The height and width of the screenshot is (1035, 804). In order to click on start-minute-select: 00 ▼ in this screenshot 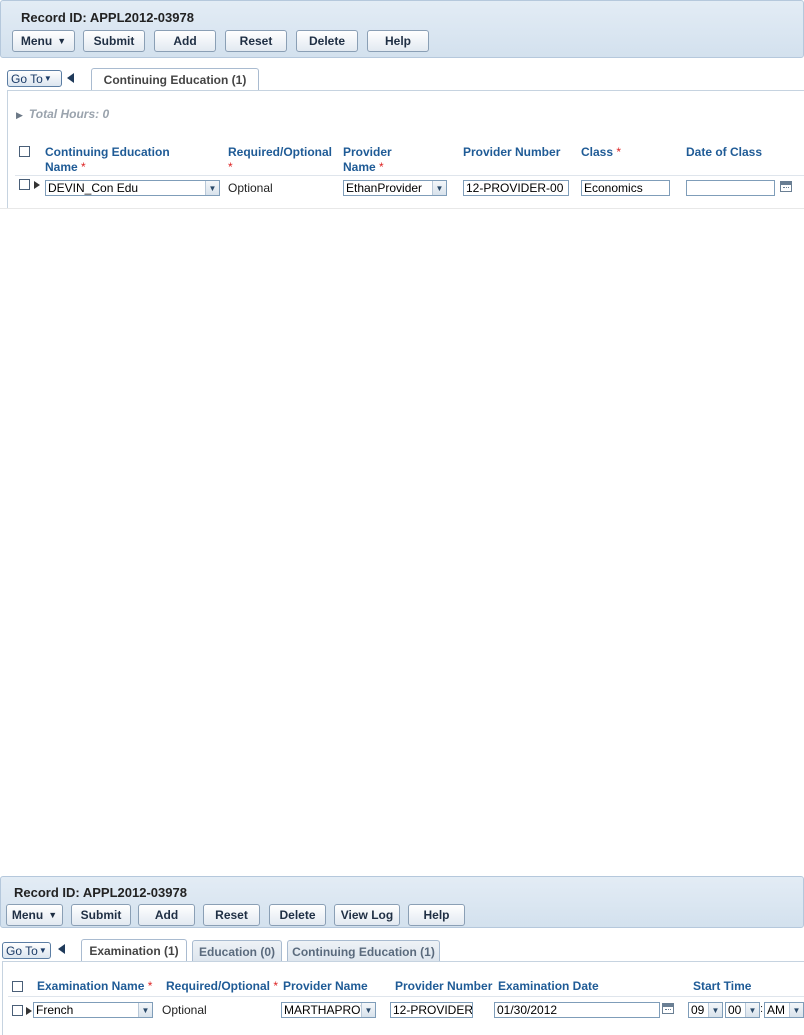, I will do `click(742, 1010)`.